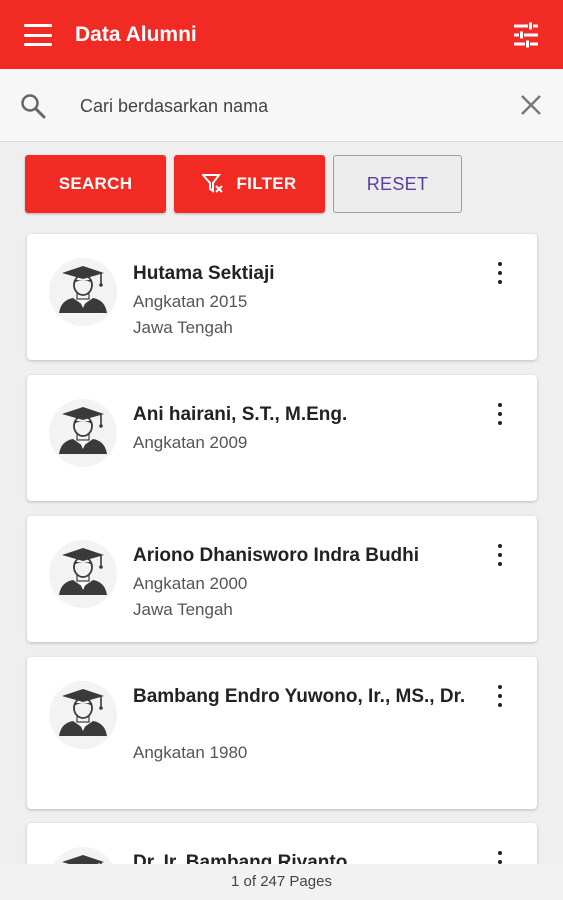 The image size is (563, 900). Describe the element at coordinates (136, 34) in the screenshot. I see `app-title: Data Alumni` at that location.